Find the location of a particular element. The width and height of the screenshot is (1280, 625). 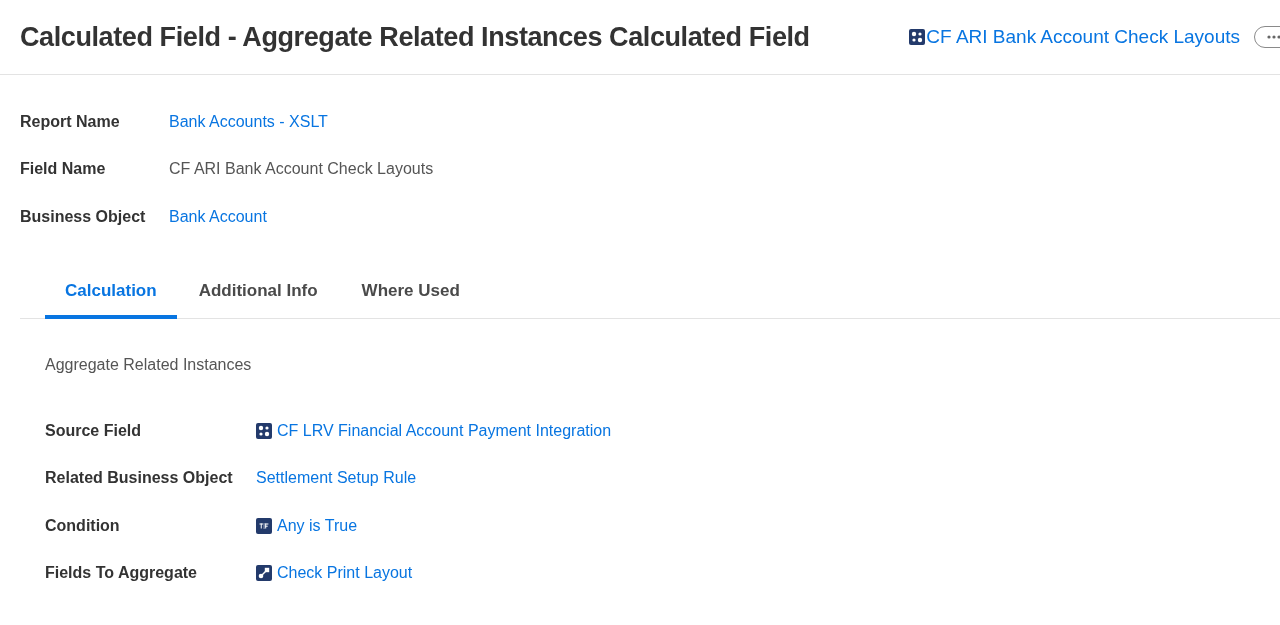

field-label: Report Name is located at coordinates (70, 121).